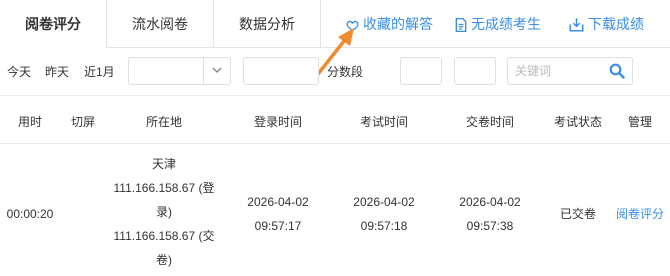 Image resolution: width=670 pixels, height=276 pixels. What do you see at coordinates (164, 188) in the screenshot?
I see `login-ip: 111.166.158.67 (登` at bounding box center [164, 188].